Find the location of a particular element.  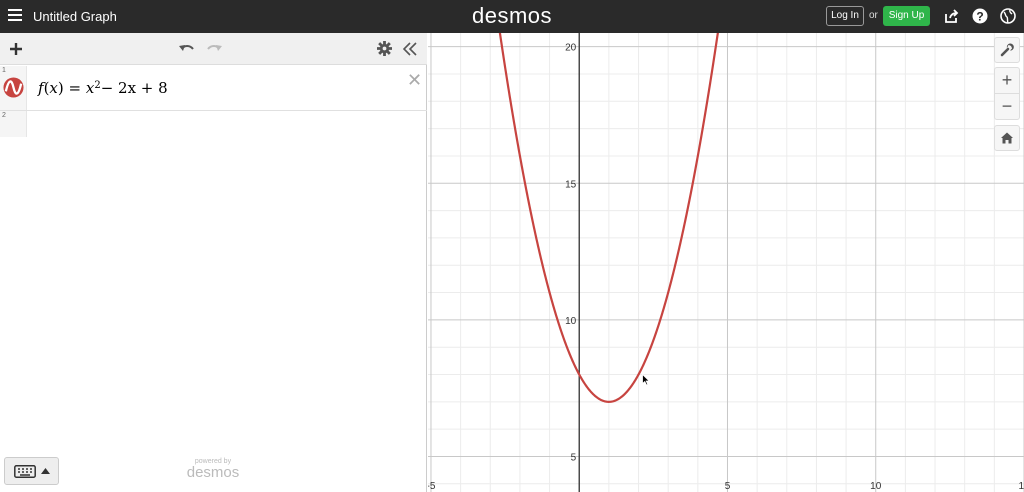

help-icon: ? is located at coordinates (980, 16).